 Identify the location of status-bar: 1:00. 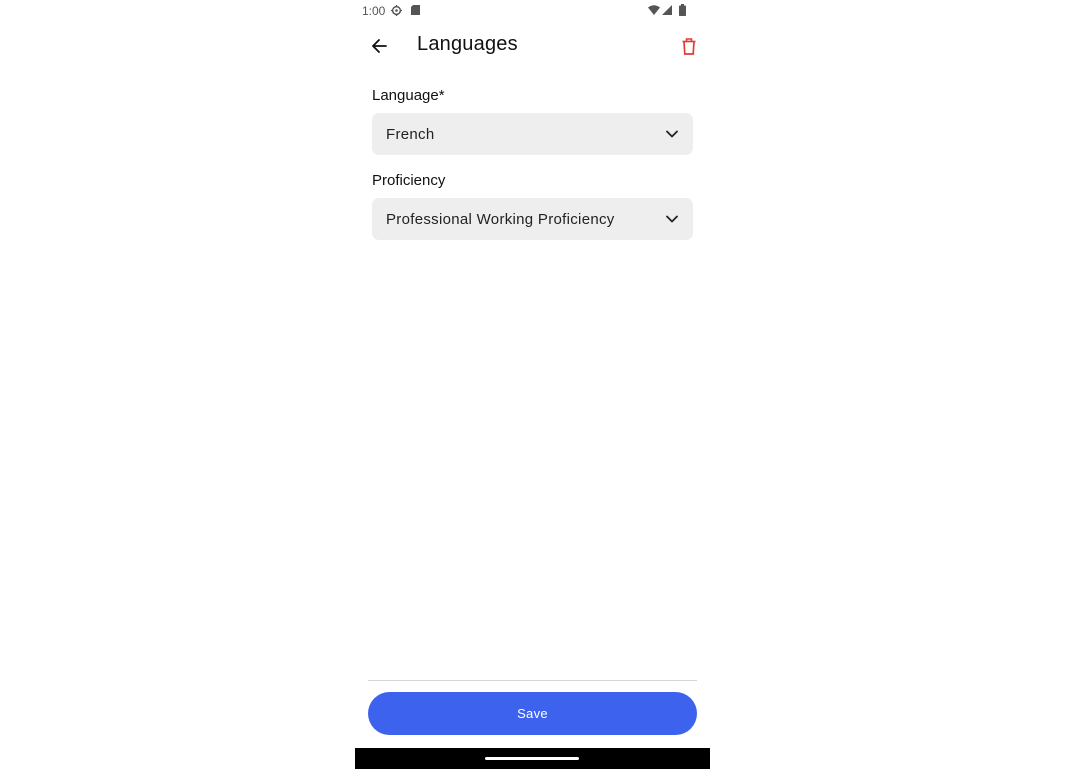
(532, 11).